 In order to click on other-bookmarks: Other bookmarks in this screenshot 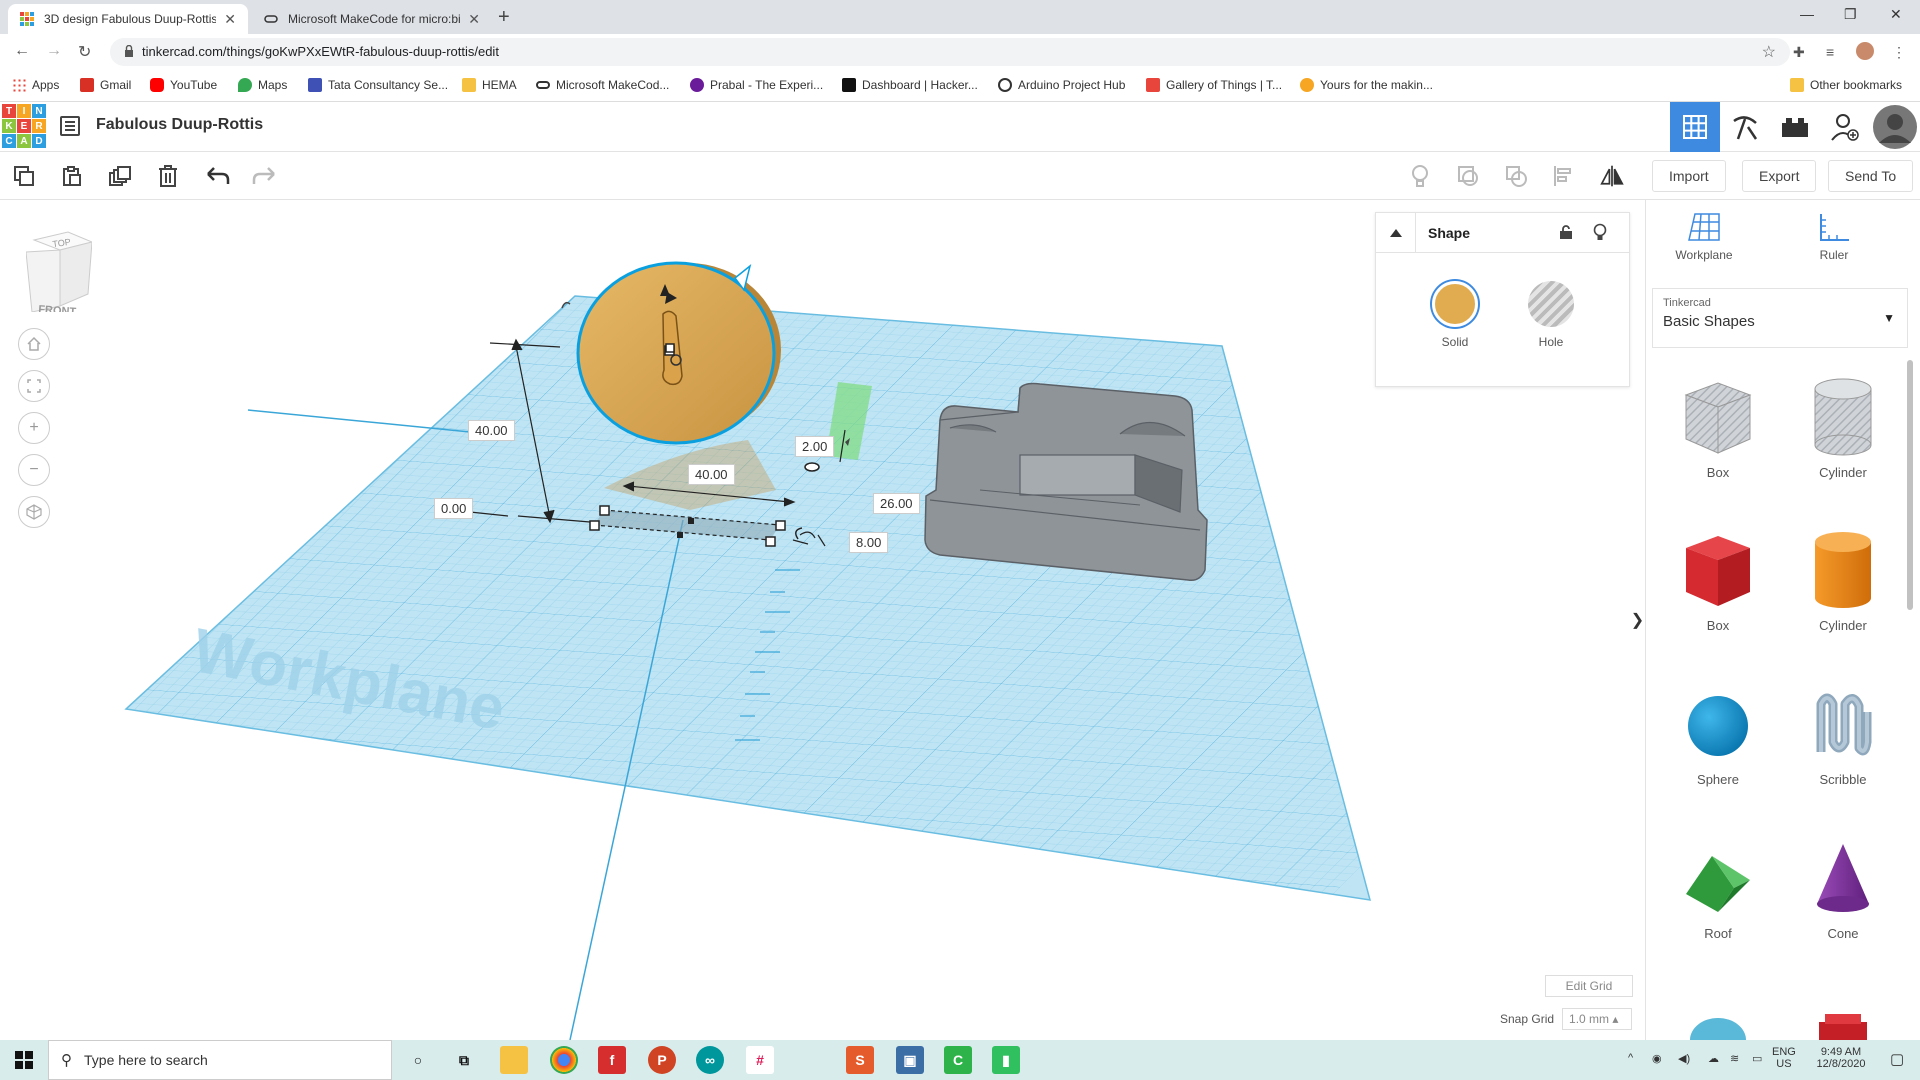, I will do `click(1846, 85)`.